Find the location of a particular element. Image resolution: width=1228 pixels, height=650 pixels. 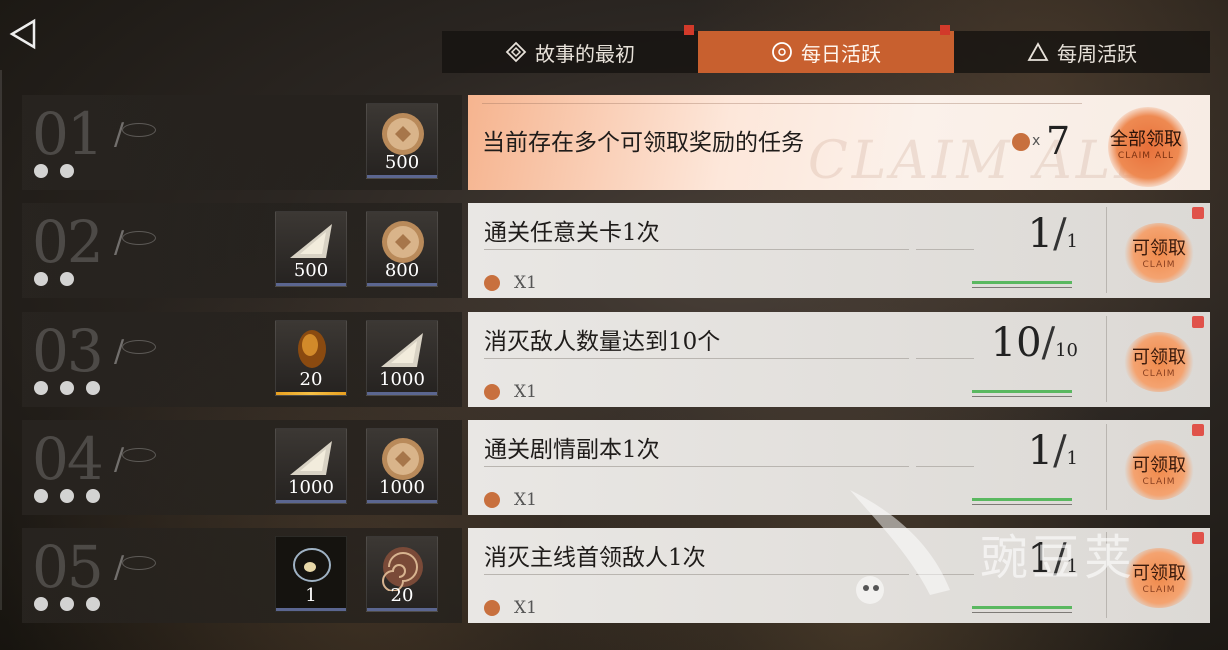

task-title: 通关剧情副本1次 is located at coordinates (572, 450).